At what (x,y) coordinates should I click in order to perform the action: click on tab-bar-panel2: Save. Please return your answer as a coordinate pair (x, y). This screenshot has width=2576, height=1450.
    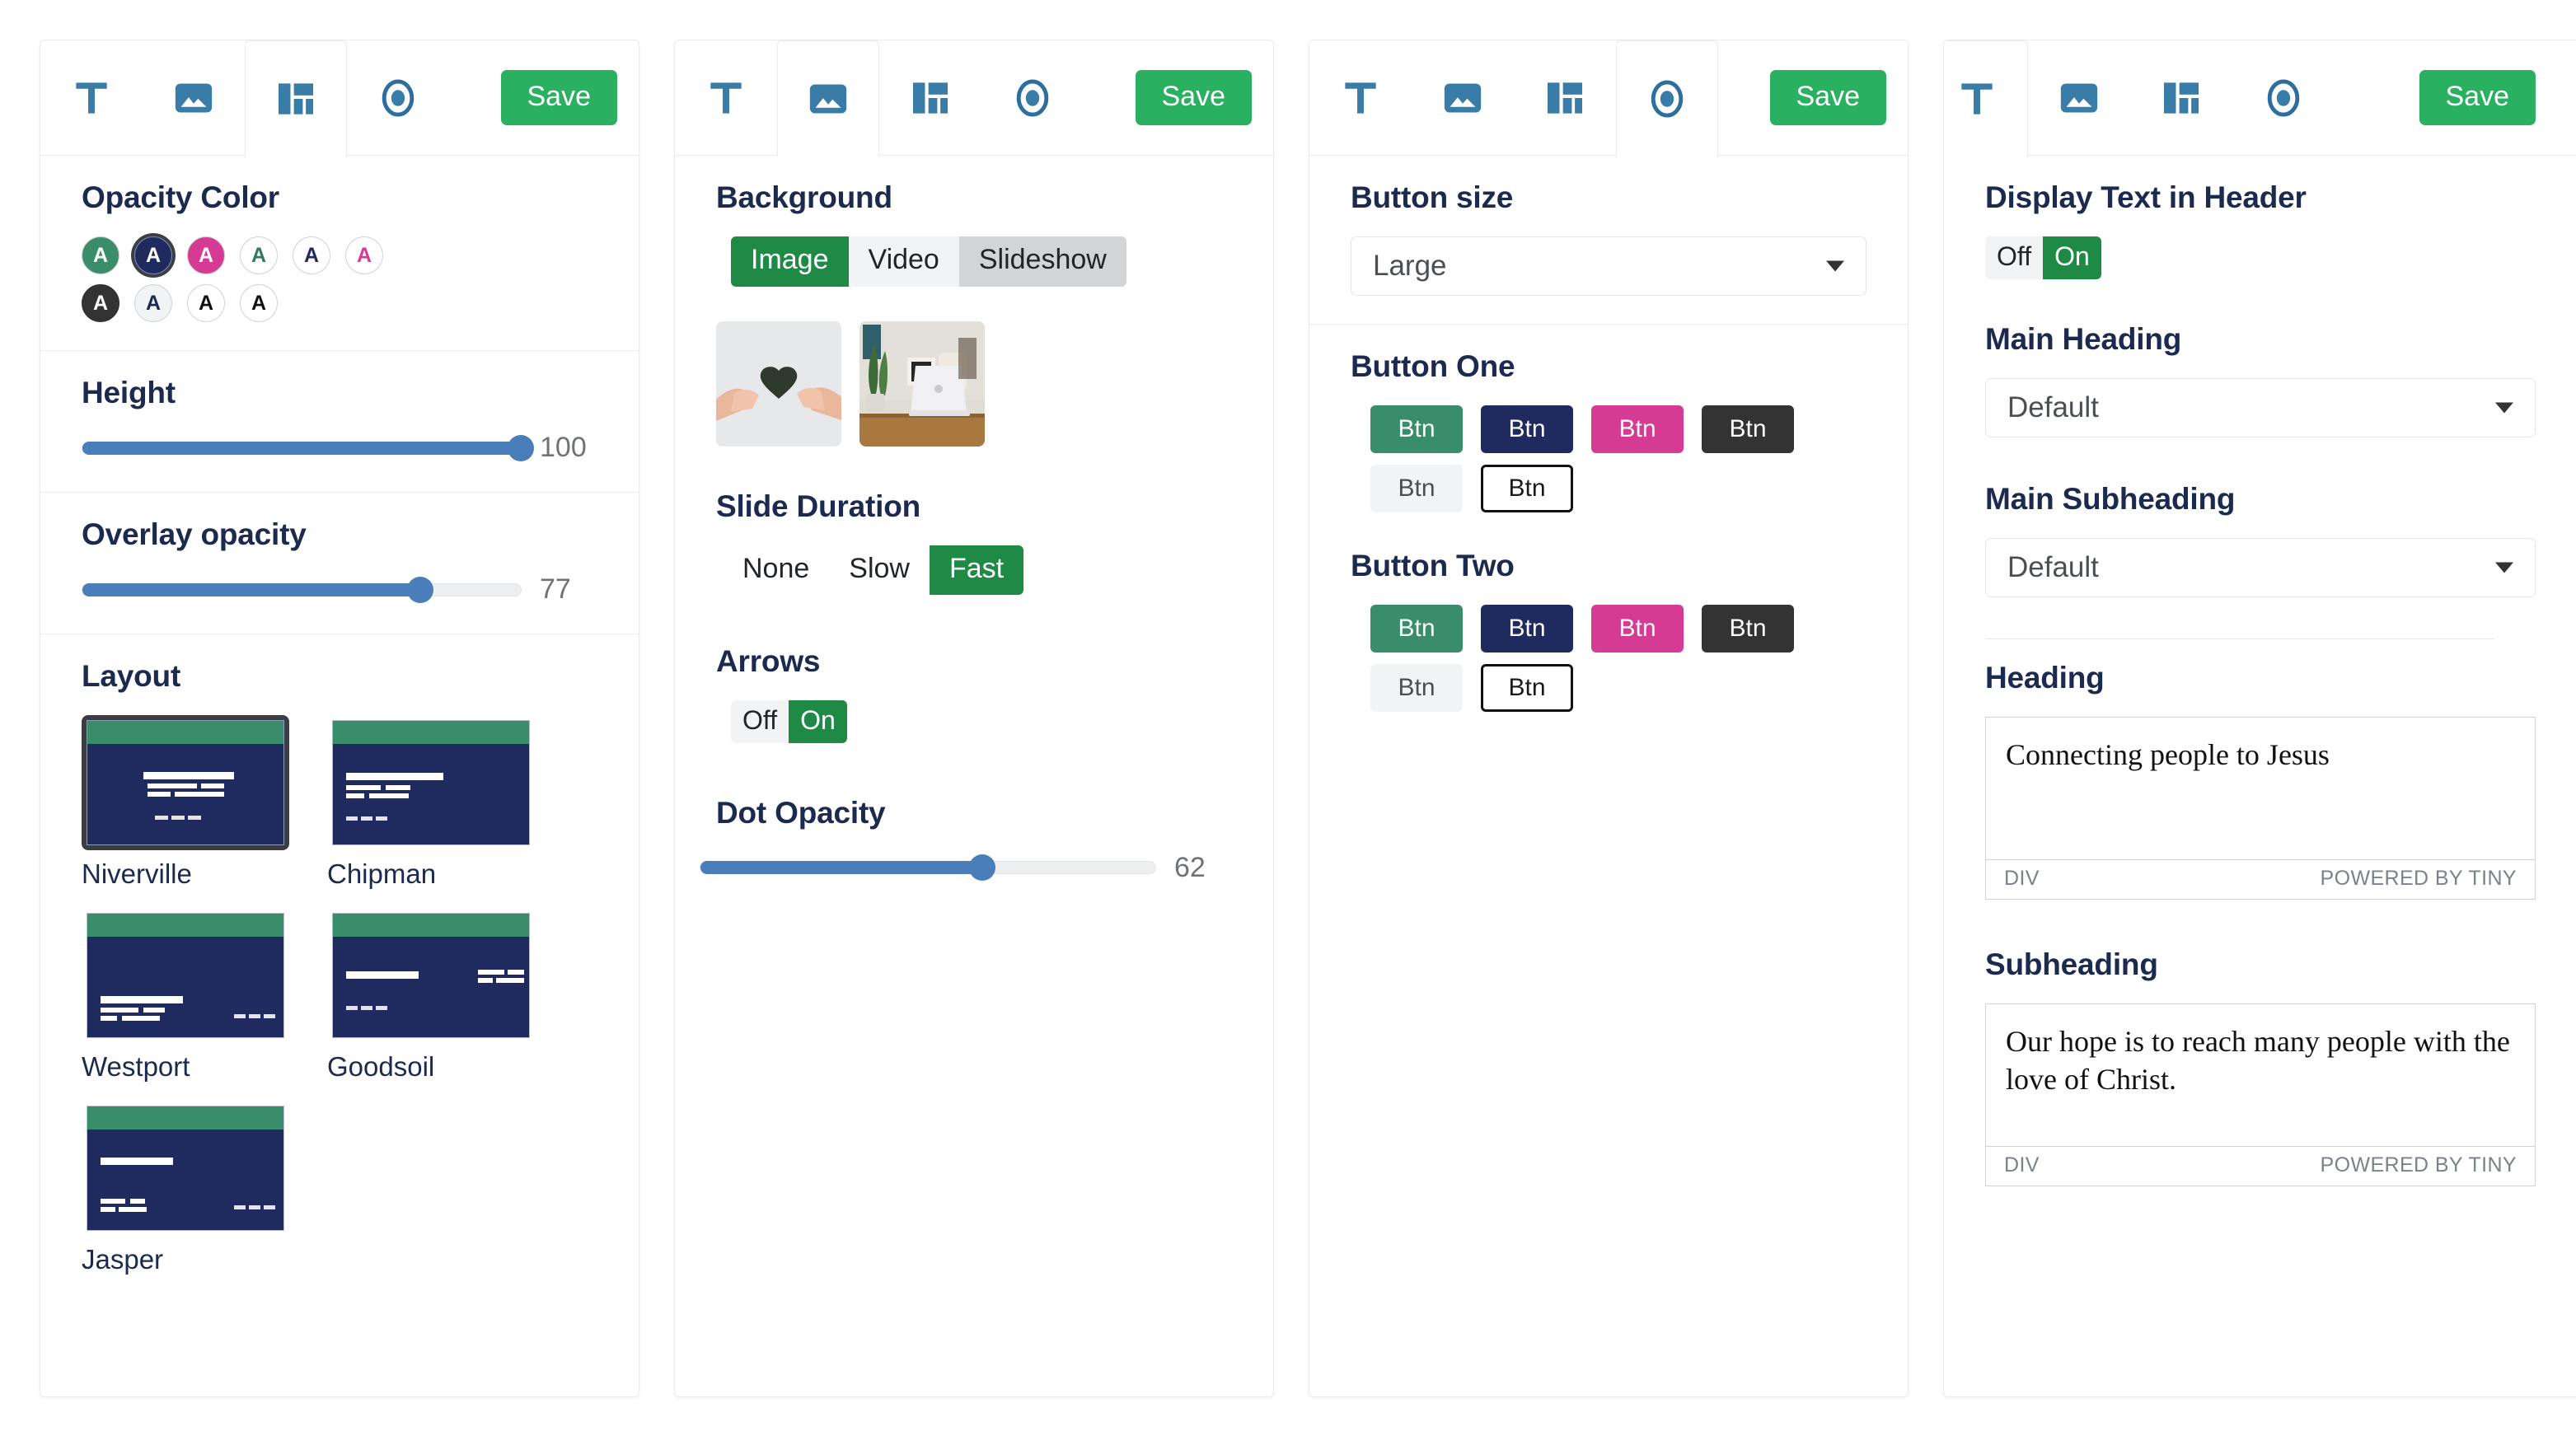
    Looking at the image, I should click on (974, 98).